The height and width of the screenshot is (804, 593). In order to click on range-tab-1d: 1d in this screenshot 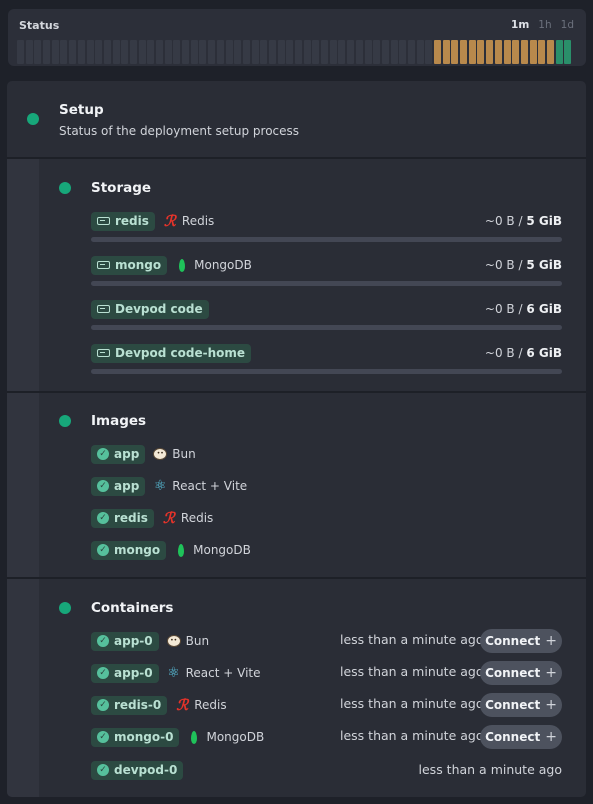, I will do `click(567, 25)`.